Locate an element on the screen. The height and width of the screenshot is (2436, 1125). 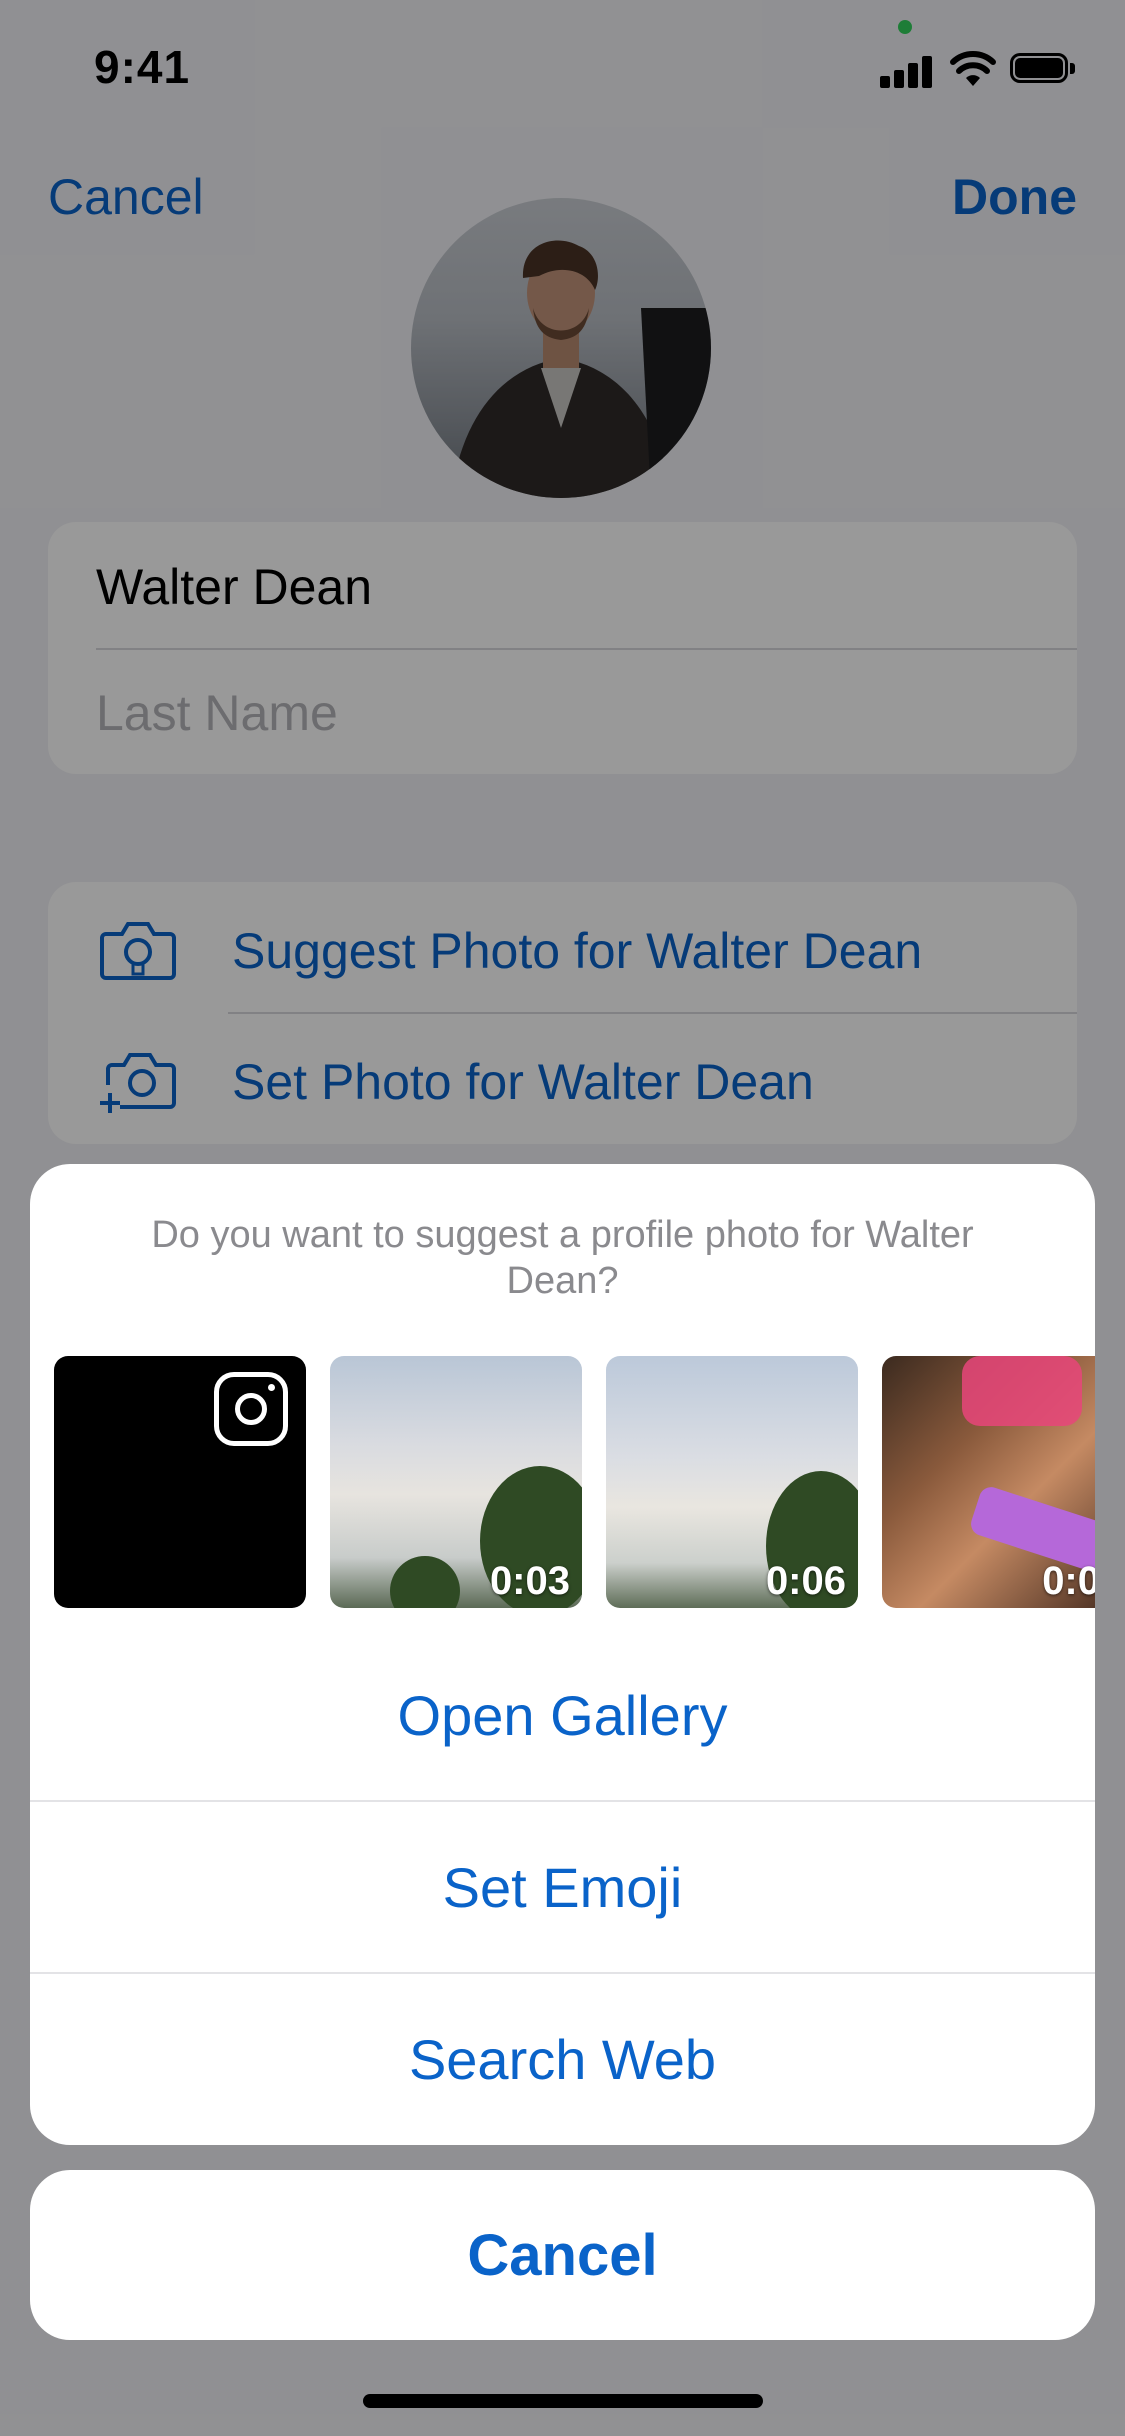
sheet-cancel-button: Cancel is located at coordinates (562, 2255).